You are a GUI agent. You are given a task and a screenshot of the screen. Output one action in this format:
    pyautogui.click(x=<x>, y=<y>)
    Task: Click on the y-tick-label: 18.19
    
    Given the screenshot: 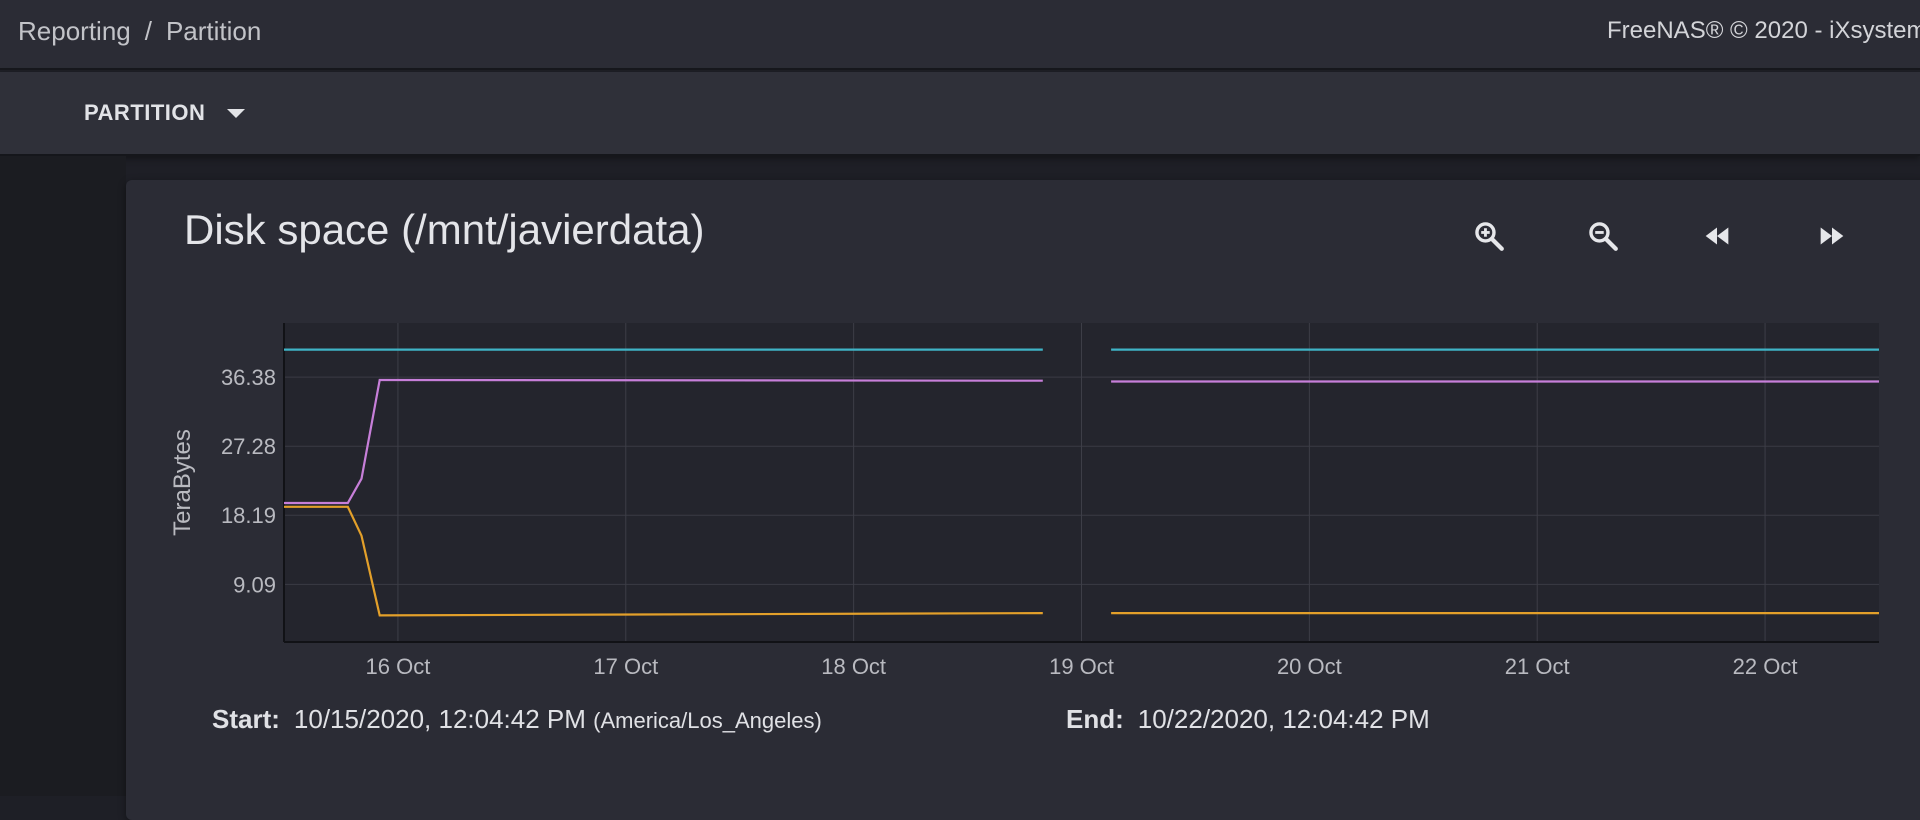 What is the action you would take?
    pyautogui.click(x=248, y=515)
    